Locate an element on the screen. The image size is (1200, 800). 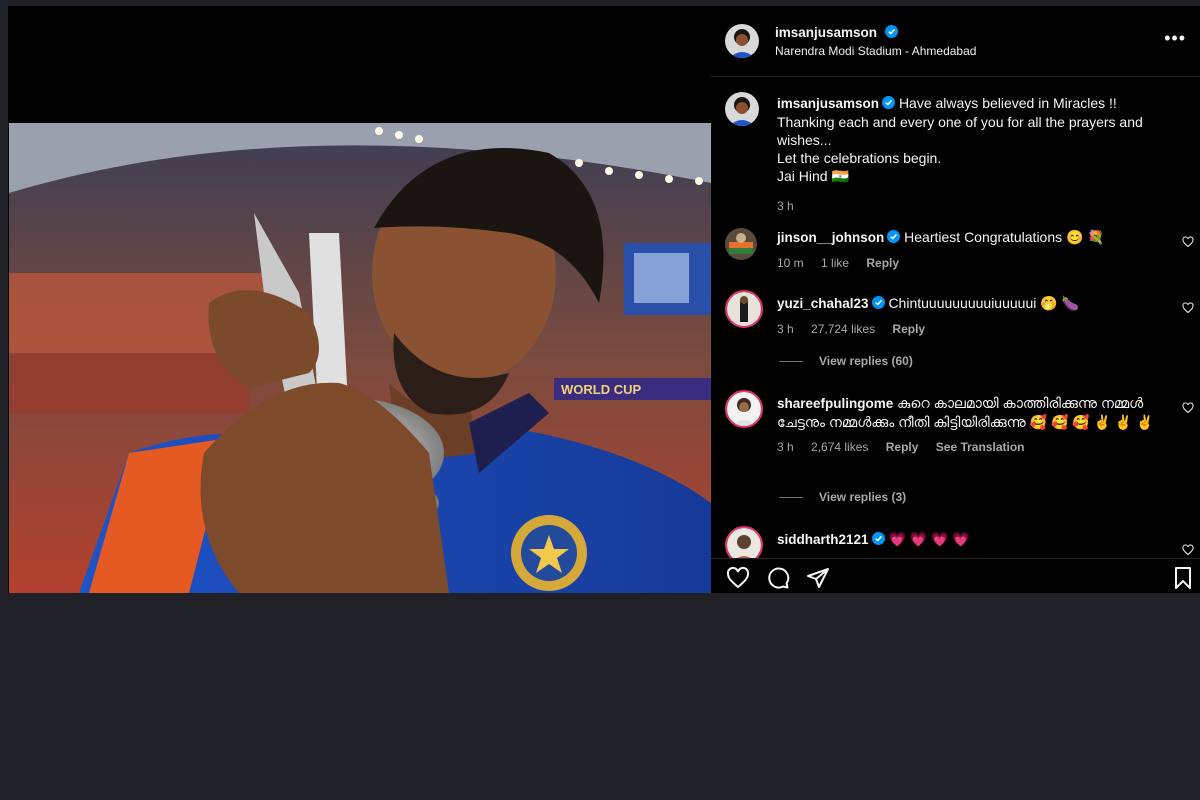
caption-line: Have always believed in Miracles !! is located at coordinates (1007, 103).